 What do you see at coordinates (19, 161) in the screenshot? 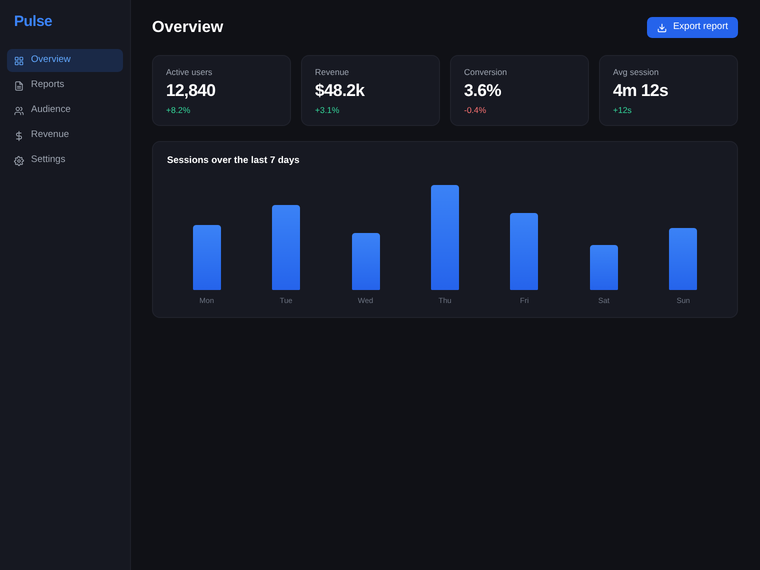
I see `settings-icon` at bounding box center [19, 161].